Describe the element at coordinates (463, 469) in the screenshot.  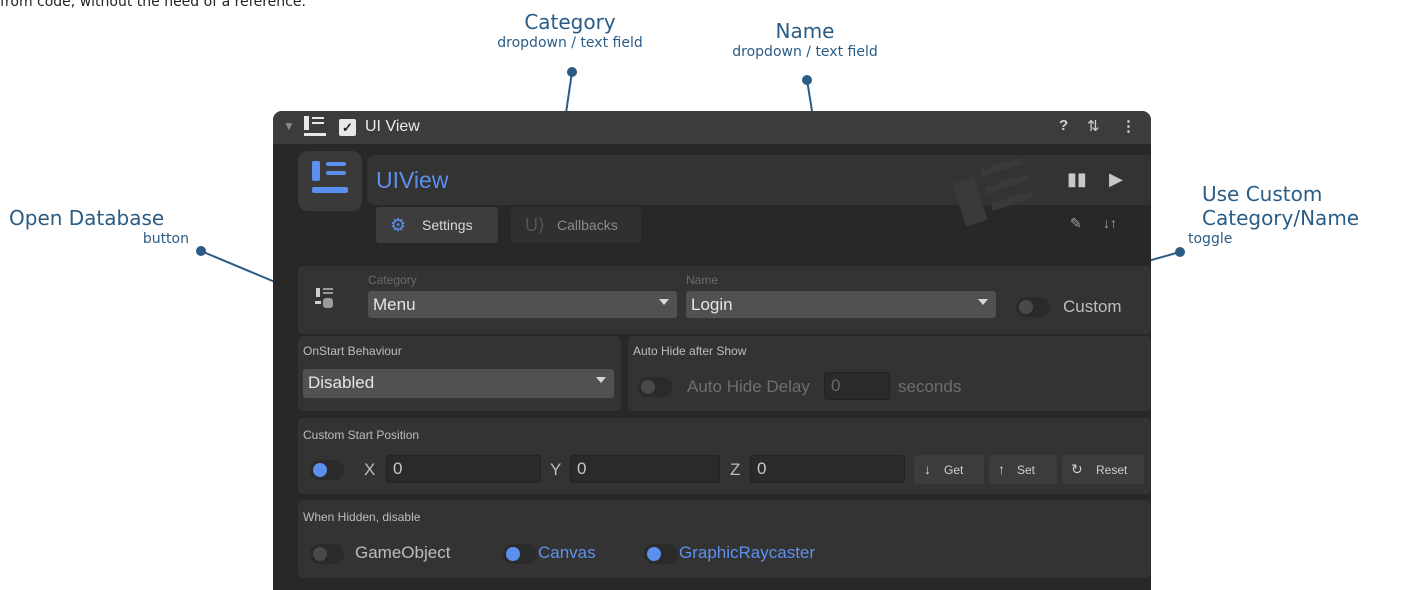
I see `x-input: 0` at that location.